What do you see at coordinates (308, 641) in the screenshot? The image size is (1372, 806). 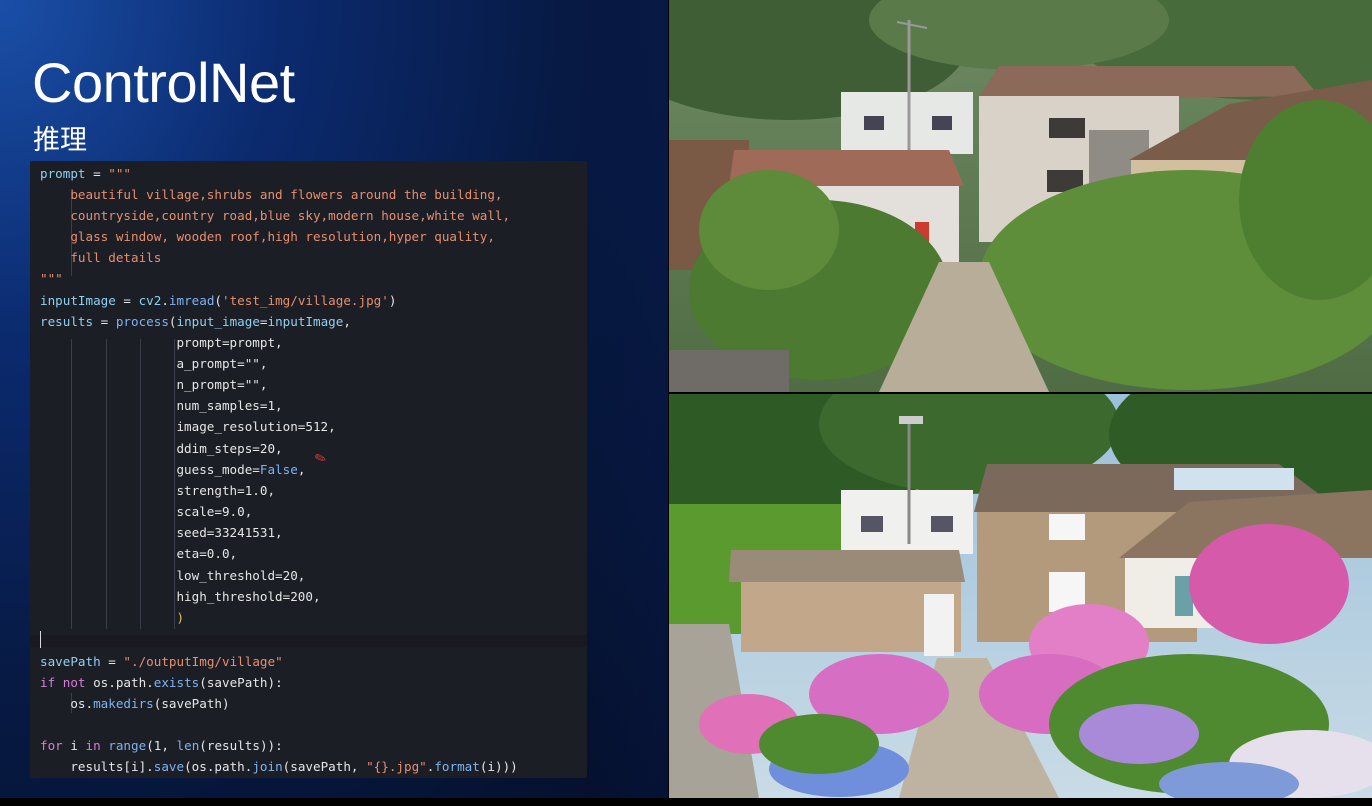 I see `code-separator` at bounding box center [308, 641].